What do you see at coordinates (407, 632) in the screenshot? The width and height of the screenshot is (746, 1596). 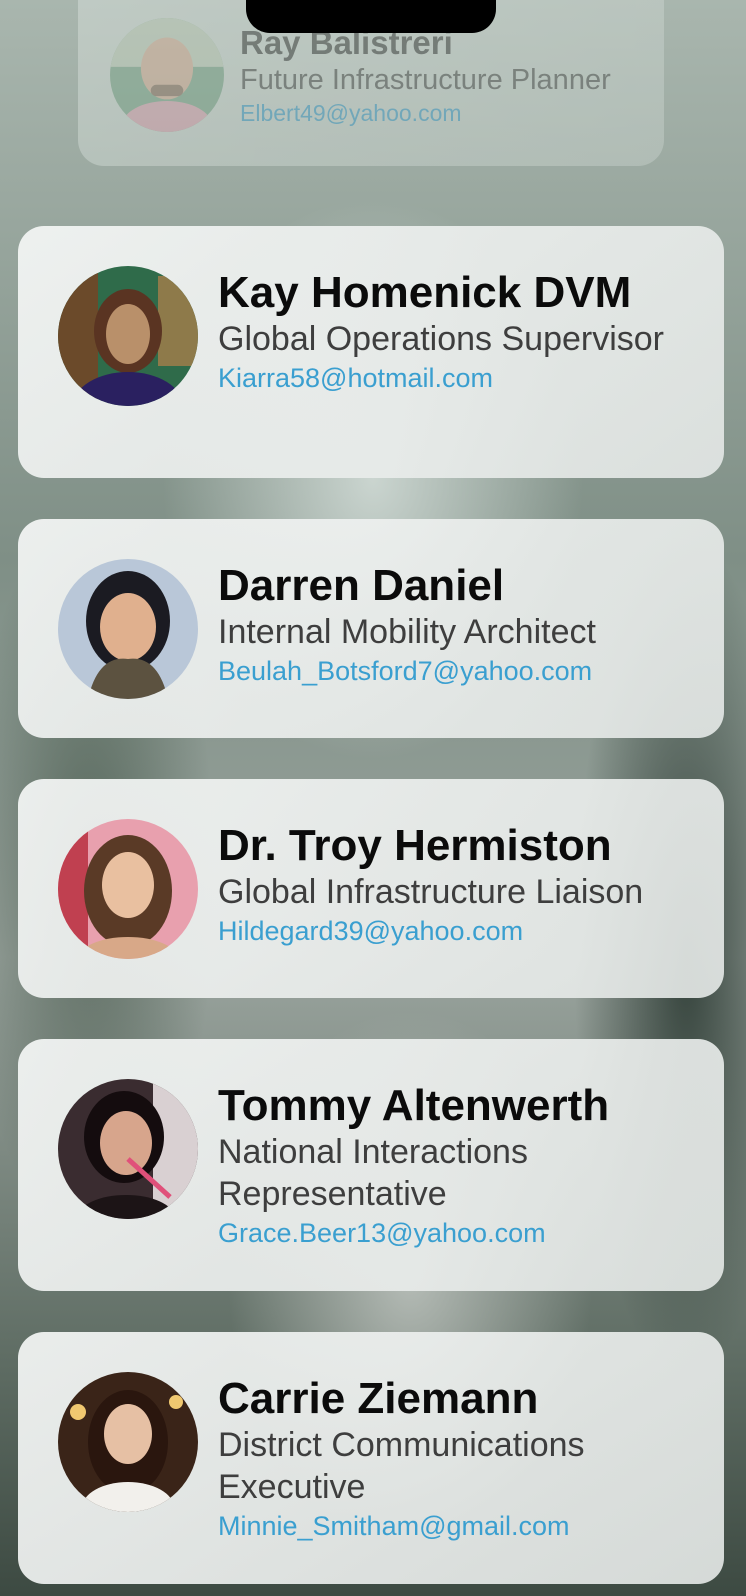 I see `contact-title: Internal Mobility Architect` at bounding box center [407, 632].